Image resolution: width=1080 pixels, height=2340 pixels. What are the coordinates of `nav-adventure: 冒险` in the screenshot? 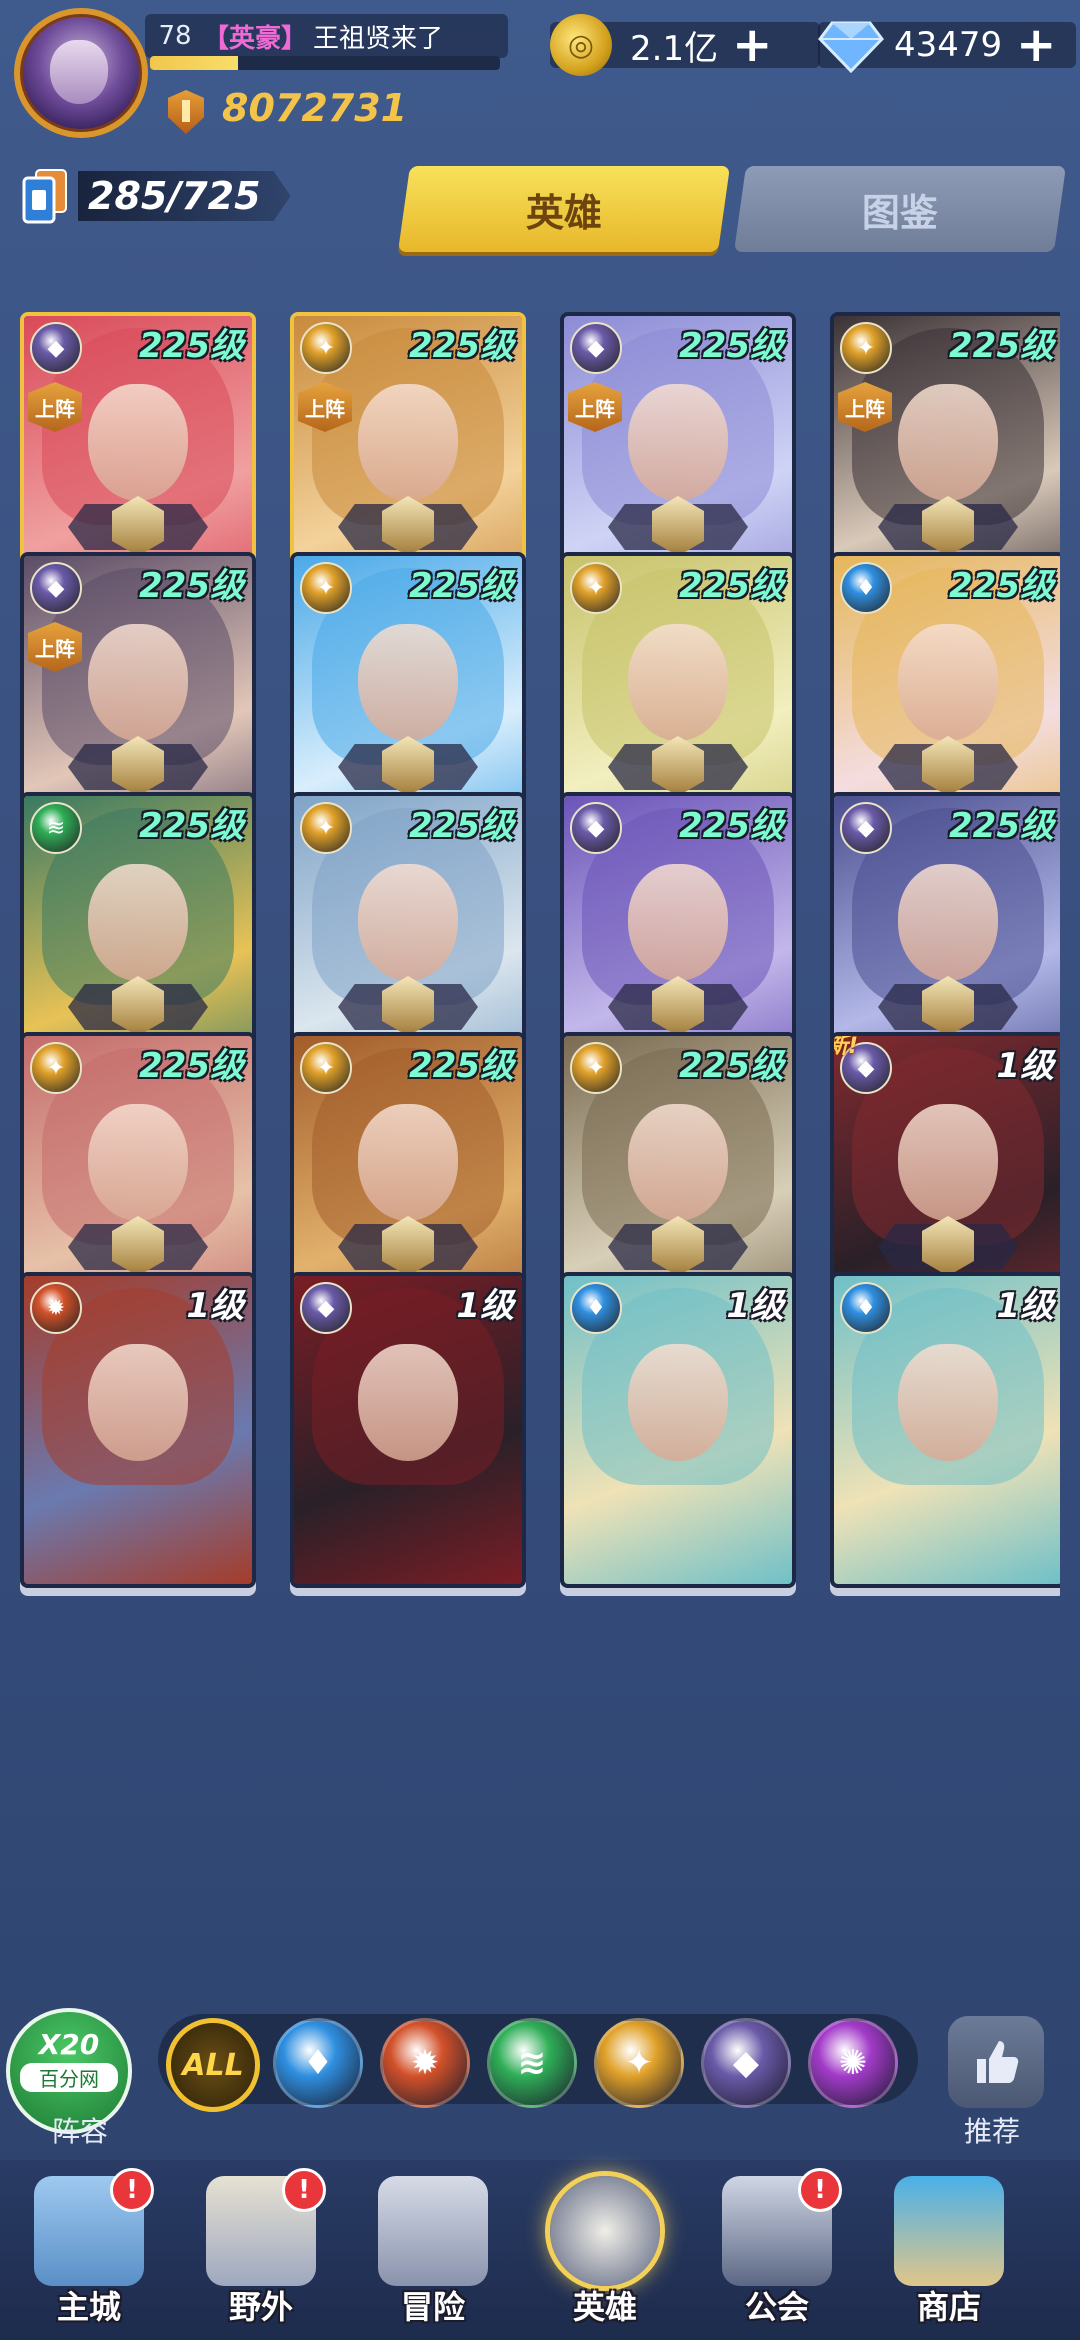 It's located at (433, 2251).